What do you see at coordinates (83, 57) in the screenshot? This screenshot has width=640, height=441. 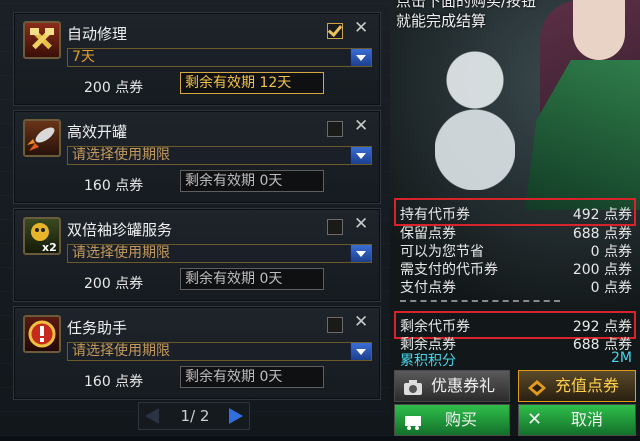 I see `duration-value: 7天` at bounding box center [83, 57].